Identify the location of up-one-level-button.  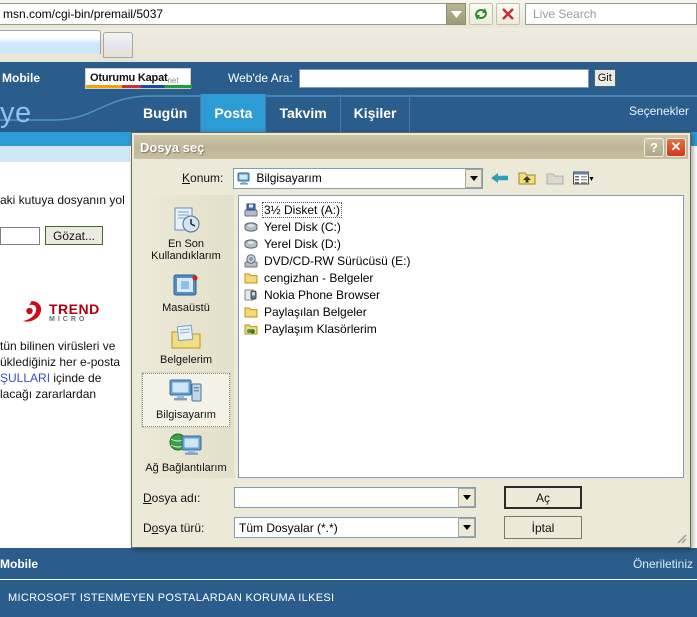
(527, 178).